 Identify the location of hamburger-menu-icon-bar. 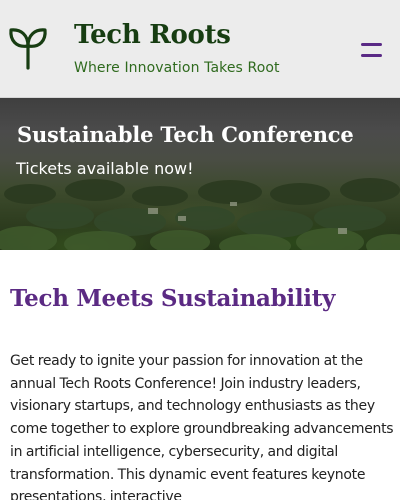
(371, 55).